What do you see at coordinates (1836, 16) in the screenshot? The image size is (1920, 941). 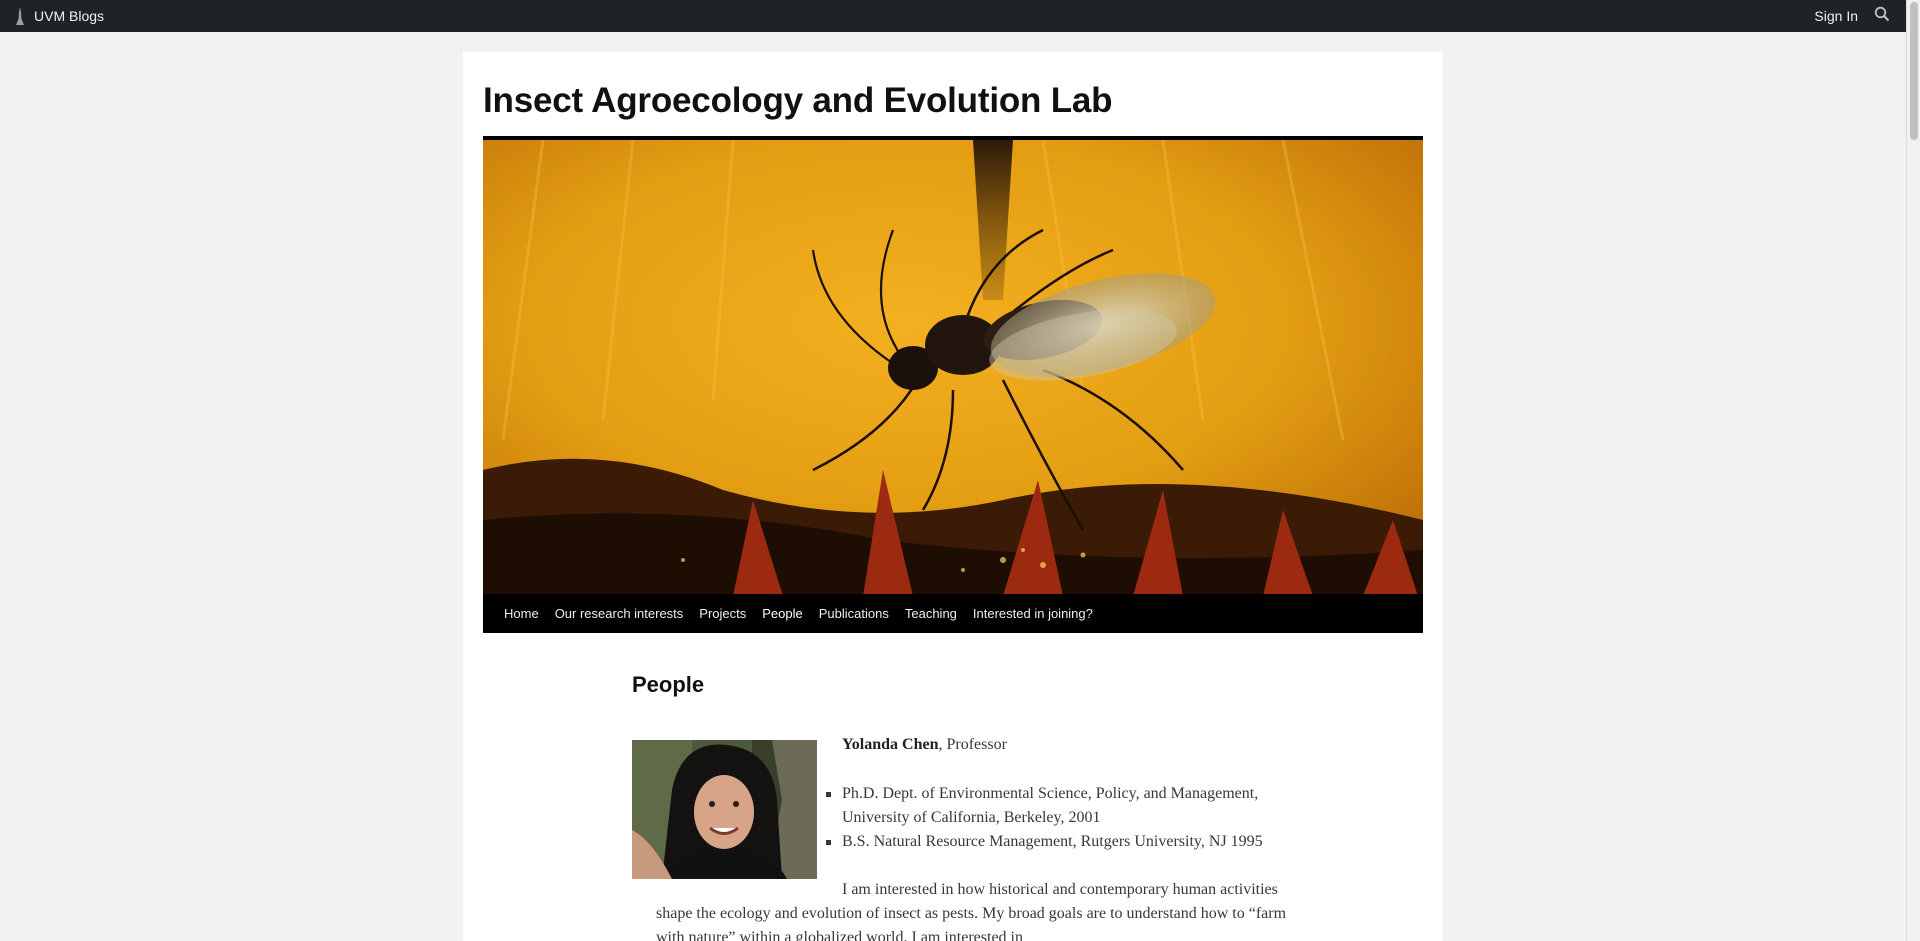 I see `sign-in-link: Sign In` at bounding box center [1836, 16].